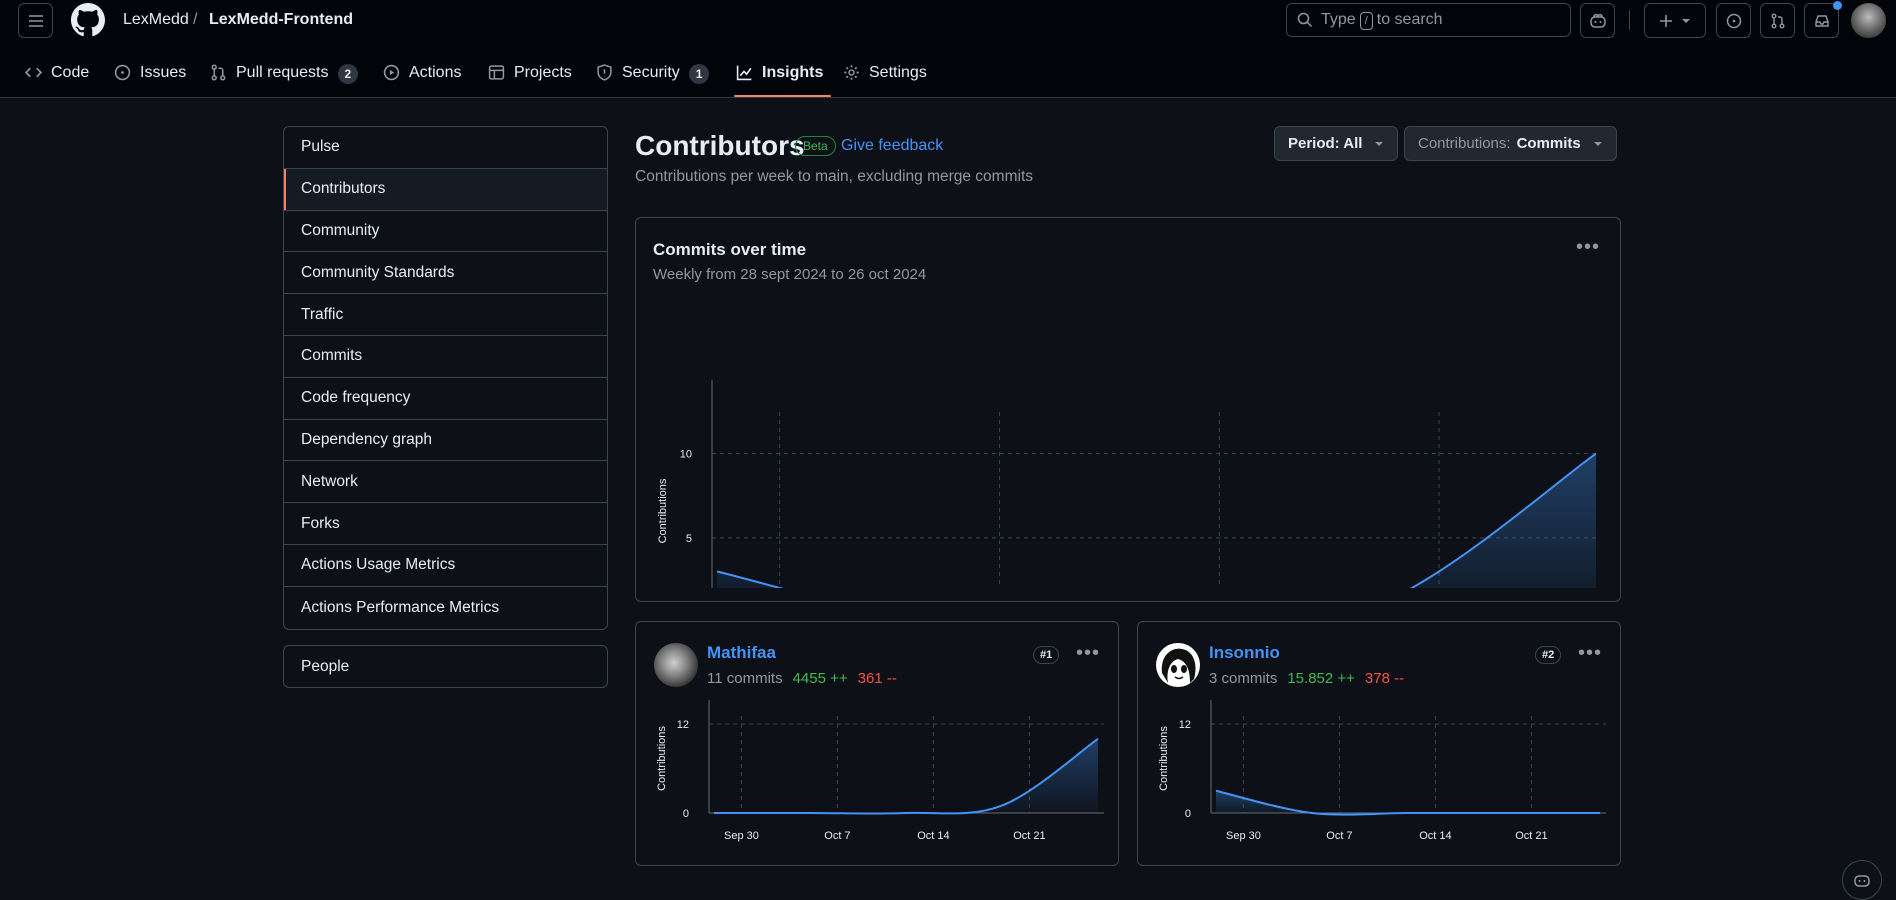 This screenshot has height=900, width=1896. What do you see at coordinates (815, 146) in the screenshot?
I see `beta-badge: Beta` at bounding box center [815, 146].